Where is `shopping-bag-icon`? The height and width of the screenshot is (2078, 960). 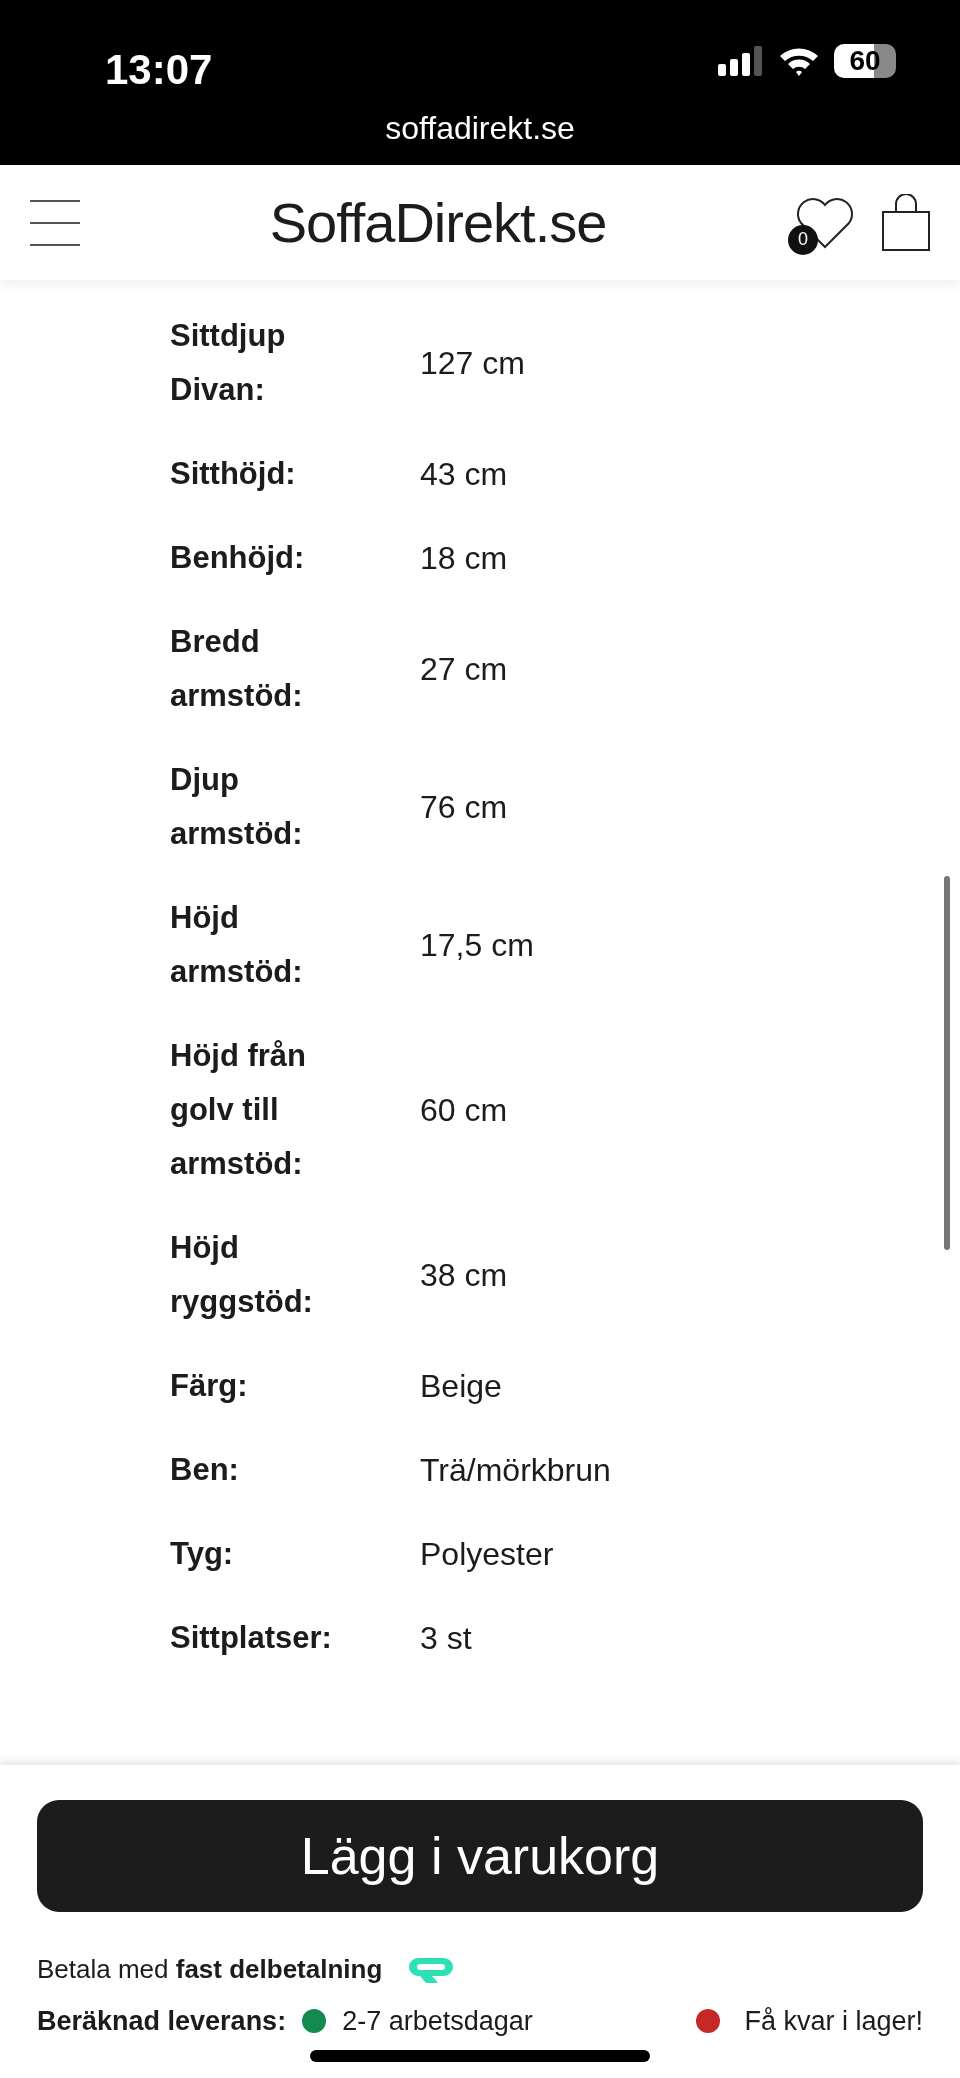 shopping-bag-icon is located at coordinates (906, 222).